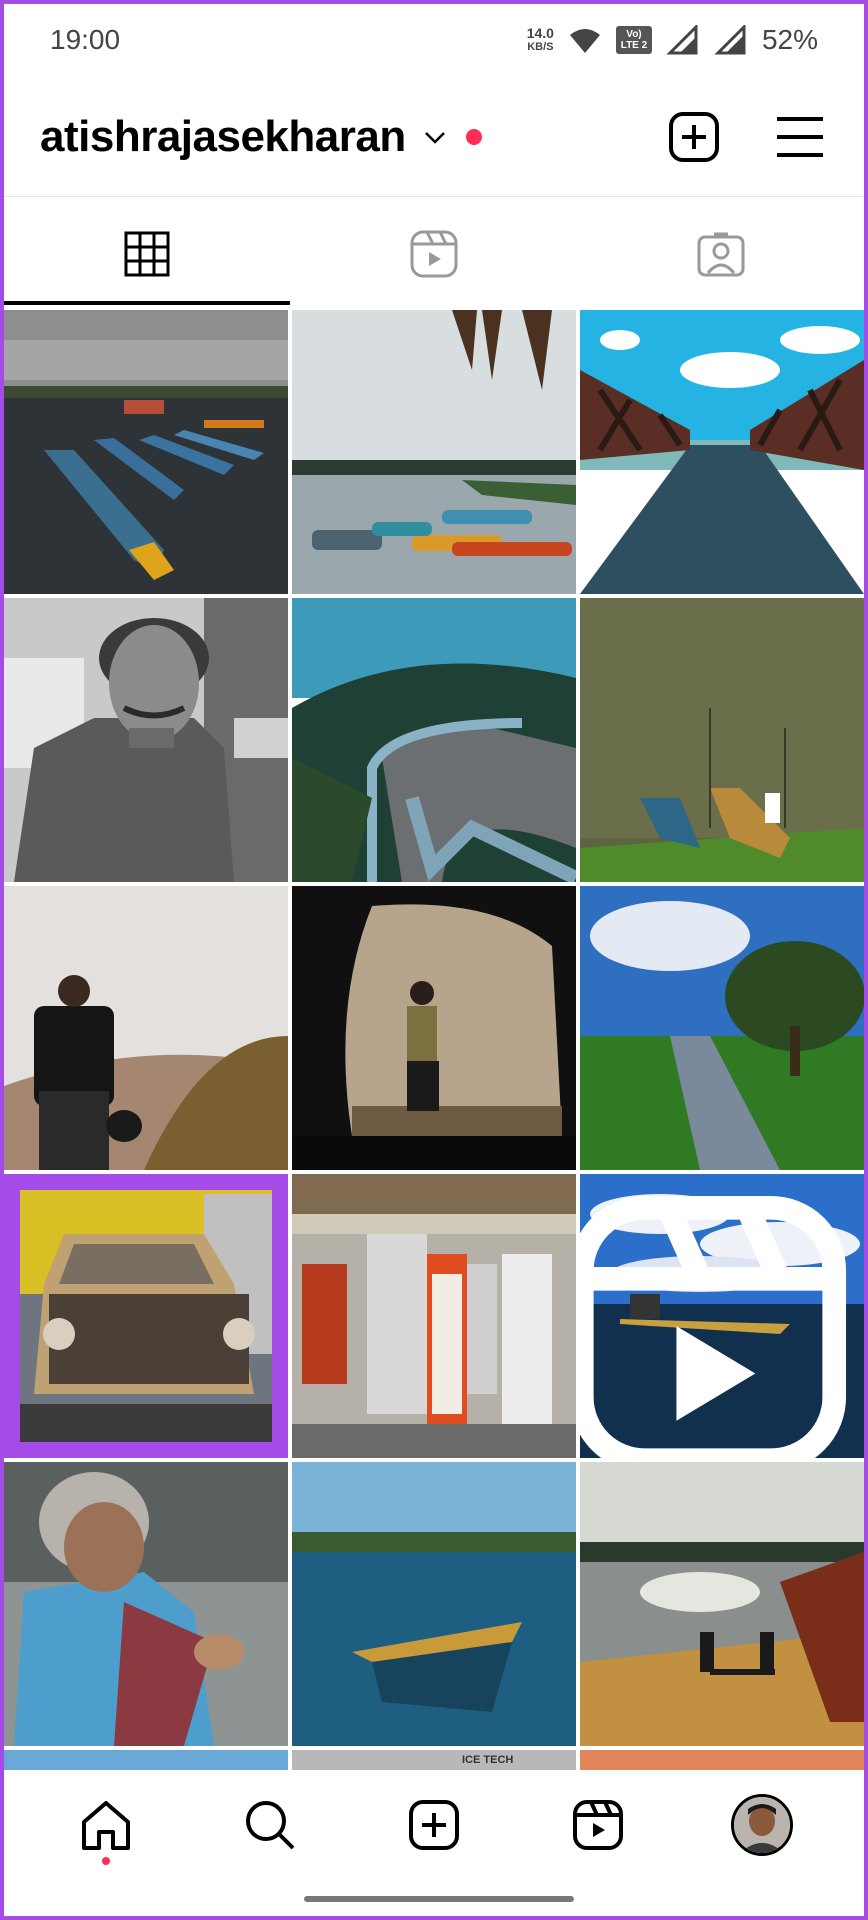 This screenshot has height=1920, width=868. What do you see at coordinates (682, 40) in the screenshot?
I see `signal-icon-sim1` at bounding box center [682, 40].